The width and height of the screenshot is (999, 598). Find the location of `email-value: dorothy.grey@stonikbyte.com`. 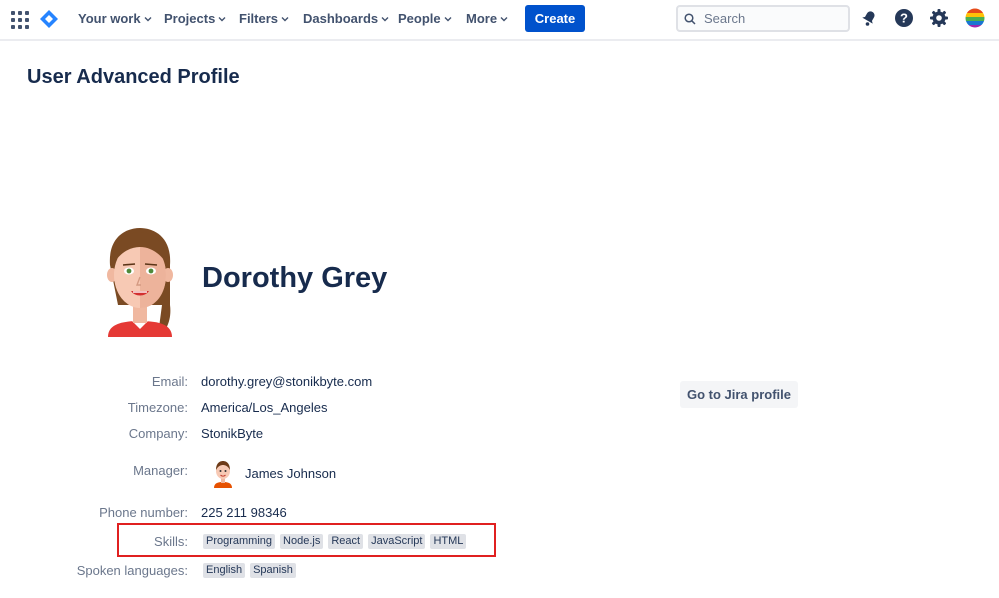

email-value: dorothy.grey@stonikbyte.com is located at coordinates (287, 381).